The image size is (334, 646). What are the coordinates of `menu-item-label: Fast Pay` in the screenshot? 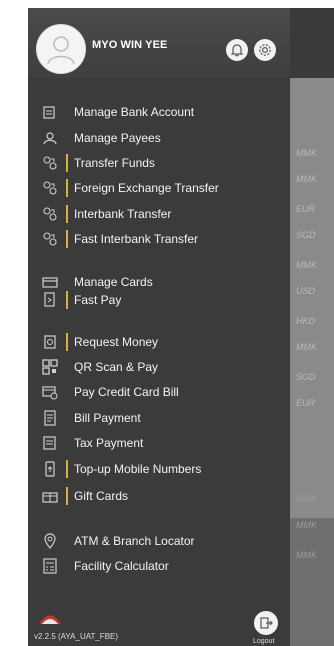 It's located at (98, 300).